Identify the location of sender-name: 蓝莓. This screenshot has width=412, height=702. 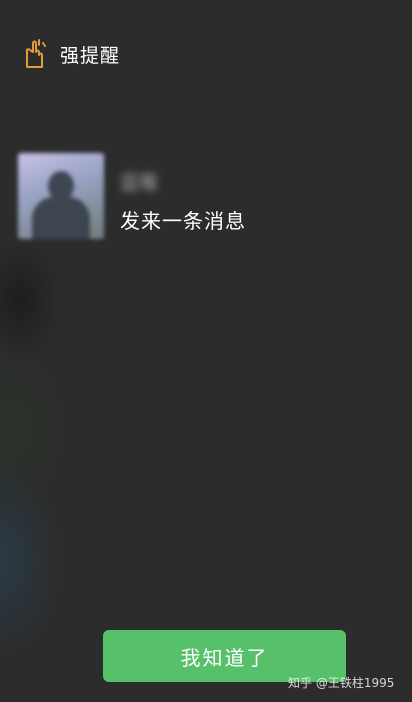
(139, 183).